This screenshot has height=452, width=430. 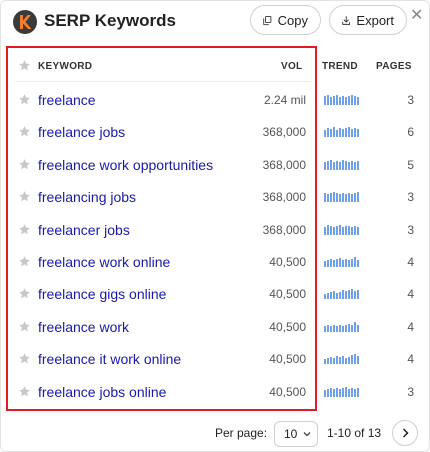 What do you see at coordinates (410, 359) in the screenshot?
I see `keyword-pages: 4` at bounding box center [410, 359].